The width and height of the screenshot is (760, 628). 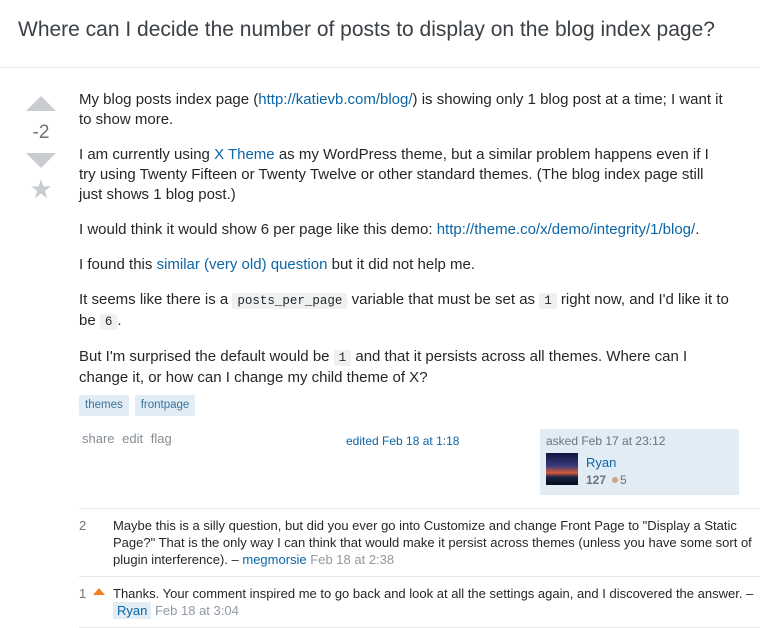 I want to click on text: I am currently using, so click(x=147, y=154).